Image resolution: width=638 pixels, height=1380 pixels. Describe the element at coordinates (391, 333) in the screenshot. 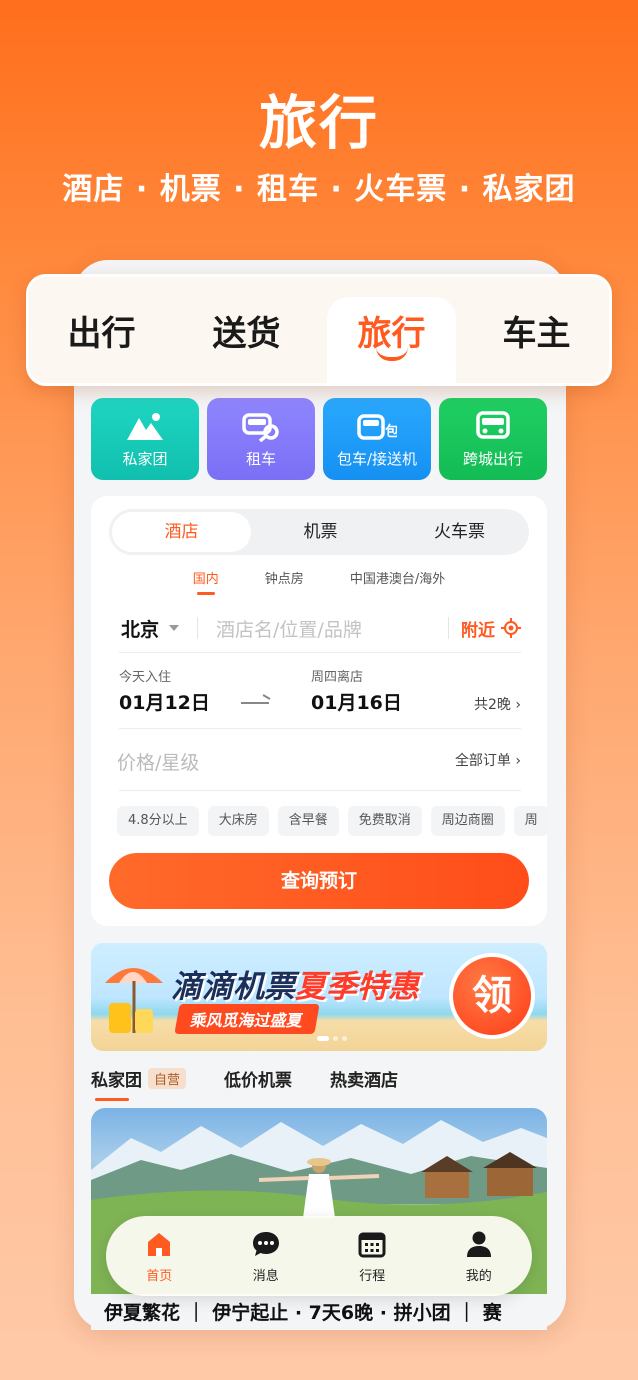

I see `tab-label: 旅行` at that location.